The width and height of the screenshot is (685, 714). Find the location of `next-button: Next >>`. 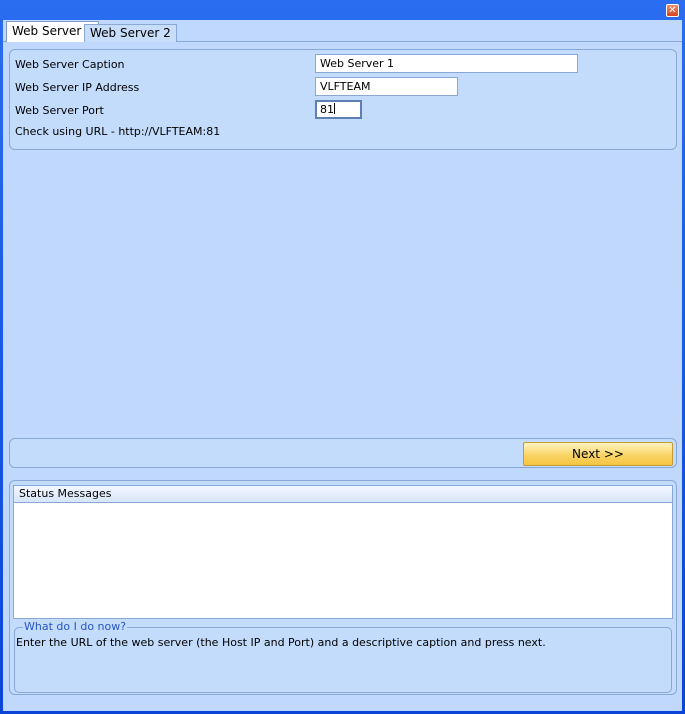

next-button: Next >> is located at coordinates (598, 454).